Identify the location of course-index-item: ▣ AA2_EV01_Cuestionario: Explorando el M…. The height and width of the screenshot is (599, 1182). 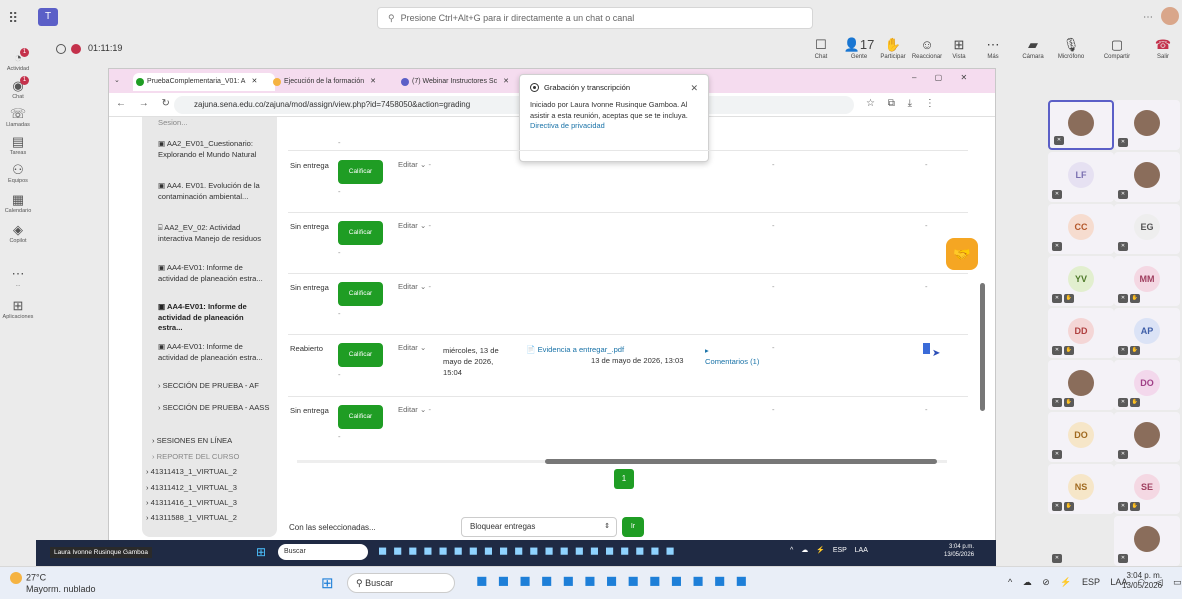
(214, 149).